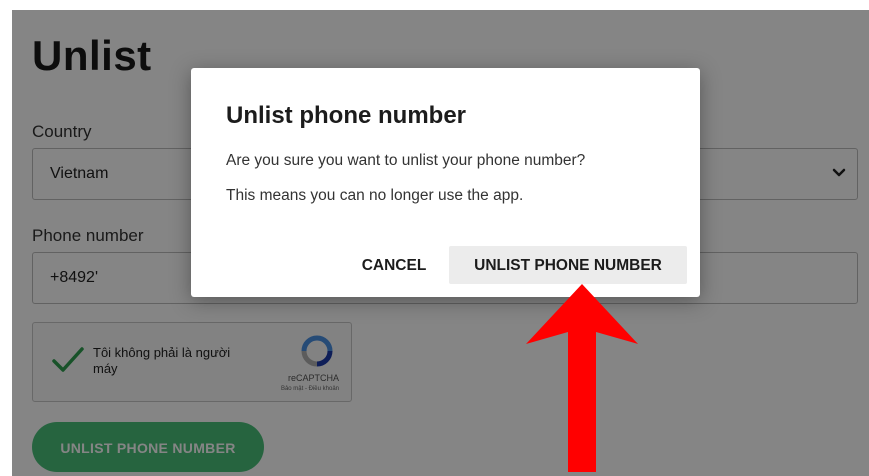 The height and width of the screenshot is (476, 869). I want to click on confirm-unlist-button: UNLIST PHONE NUMBER, so click(568, 265).